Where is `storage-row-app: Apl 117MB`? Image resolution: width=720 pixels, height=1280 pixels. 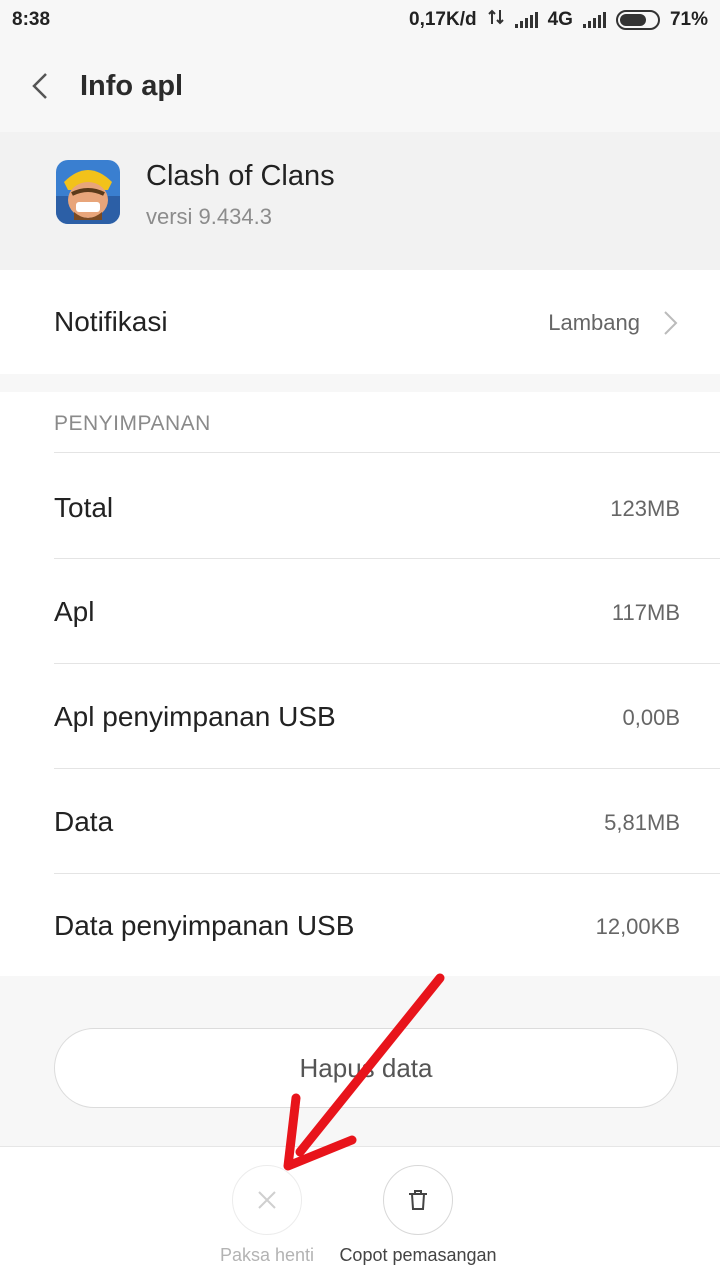 storage-row-app: Apl 117MB is located at coordinates (360, 612).